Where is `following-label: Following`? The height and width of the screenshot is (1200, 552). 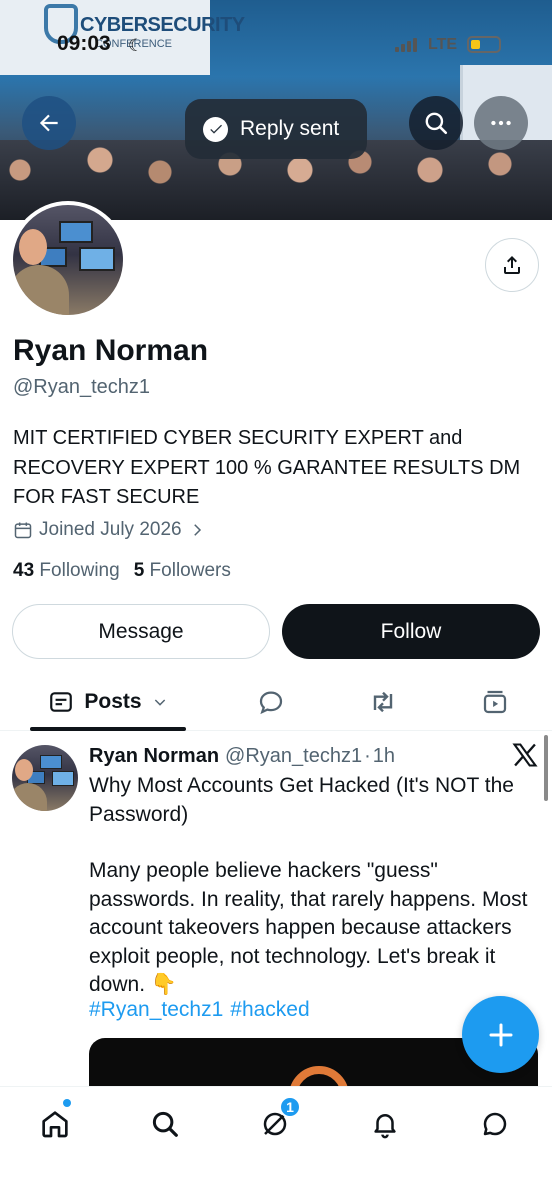
following-label: Following is located at coordinates (79, 570).